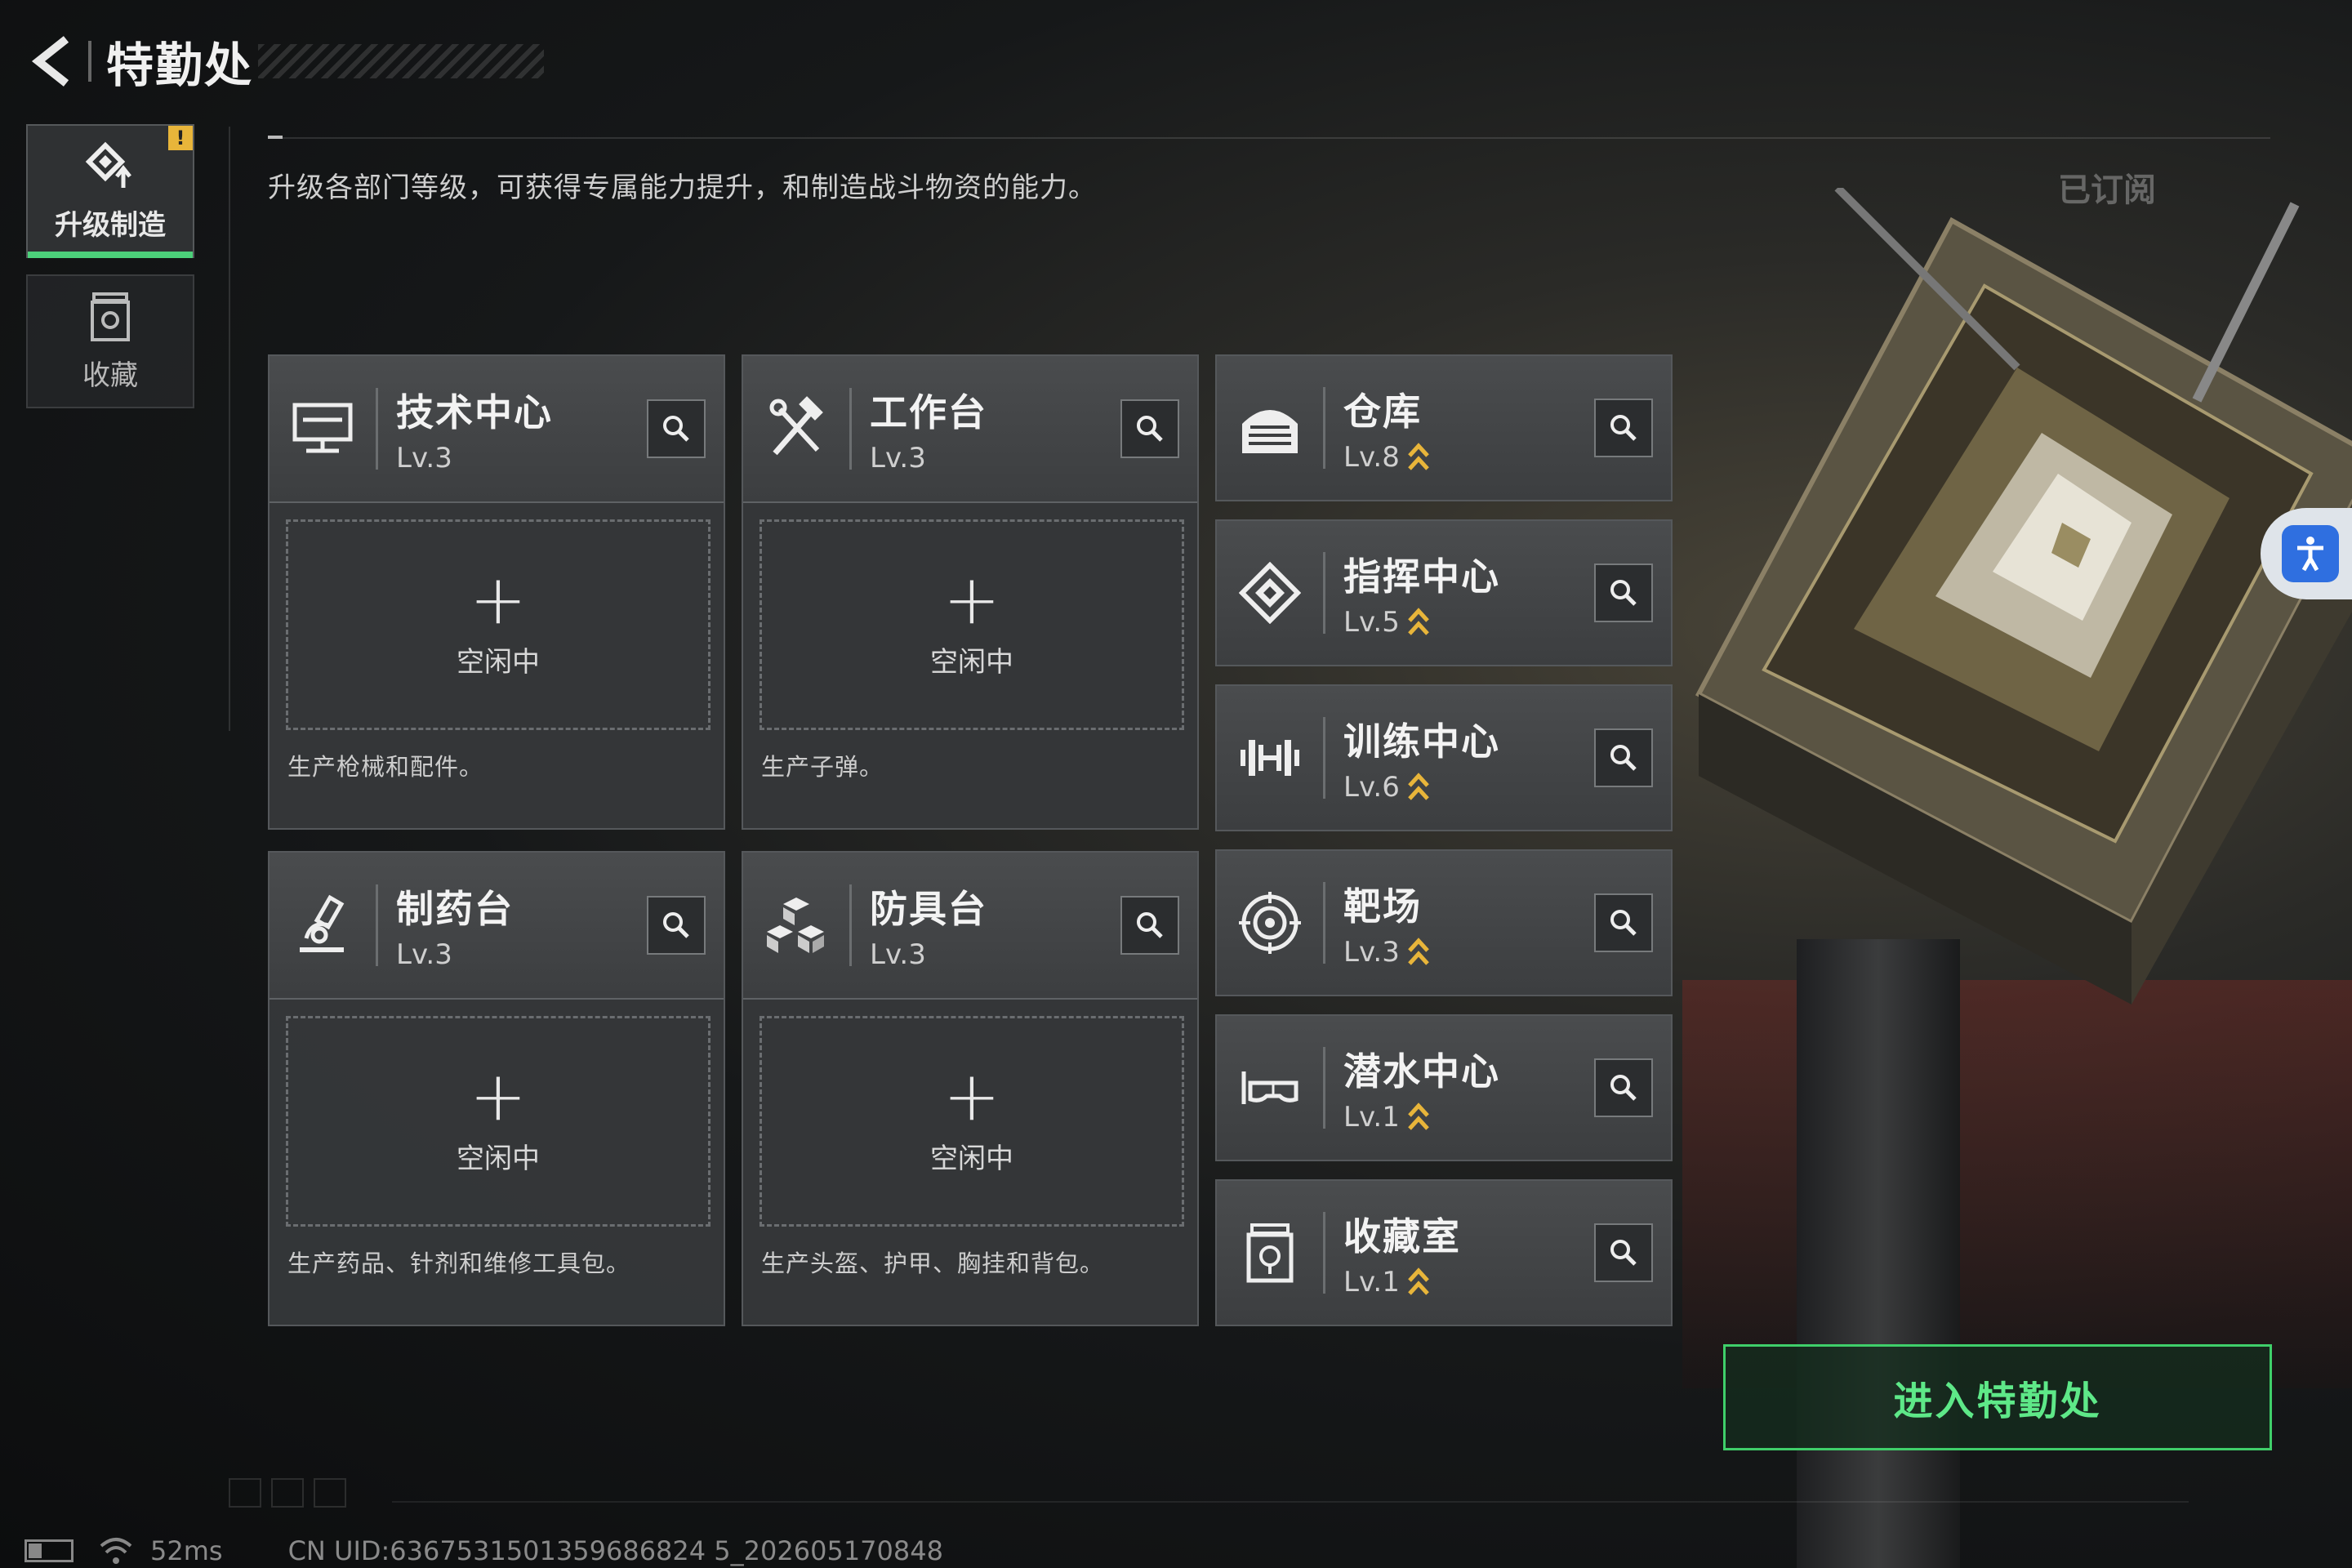  I want to click on facility-name: 靶场, so click(1382, 906).